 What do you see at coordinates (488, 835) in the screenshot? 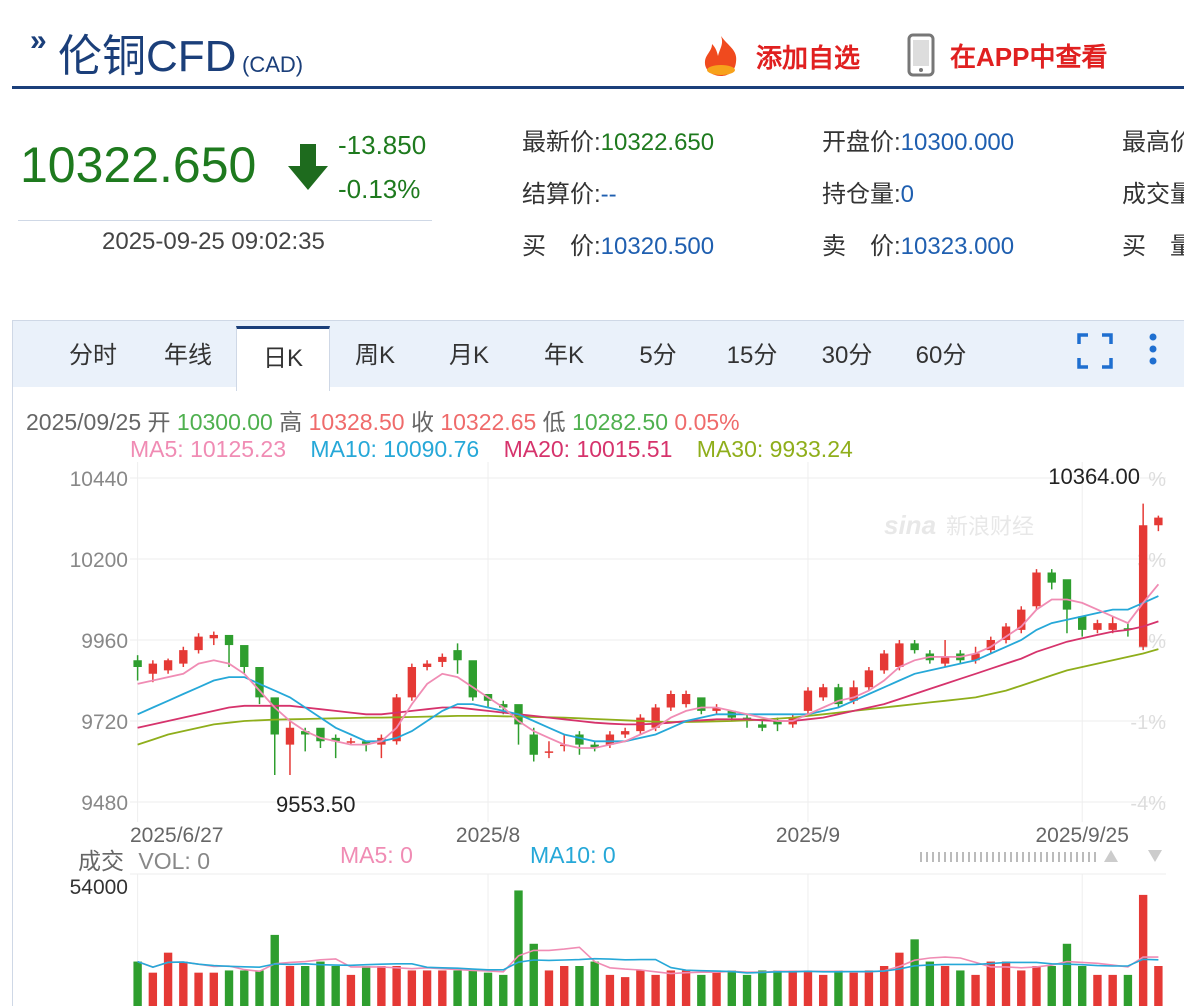
I see `x-tick-label: 2025/8` at bounding box center [488, 835].